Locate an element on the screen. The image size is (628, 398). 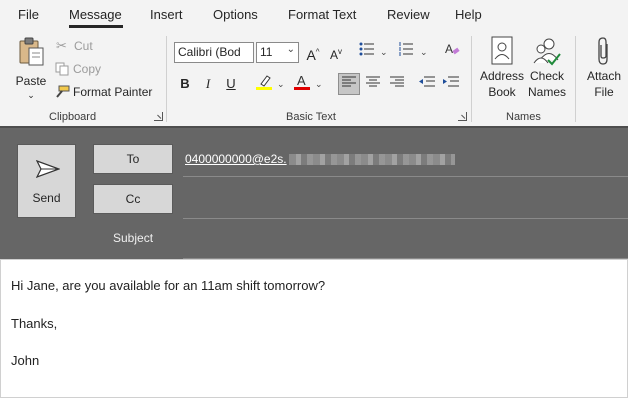
decrease-indent-button is located at coordinates (427, 84).